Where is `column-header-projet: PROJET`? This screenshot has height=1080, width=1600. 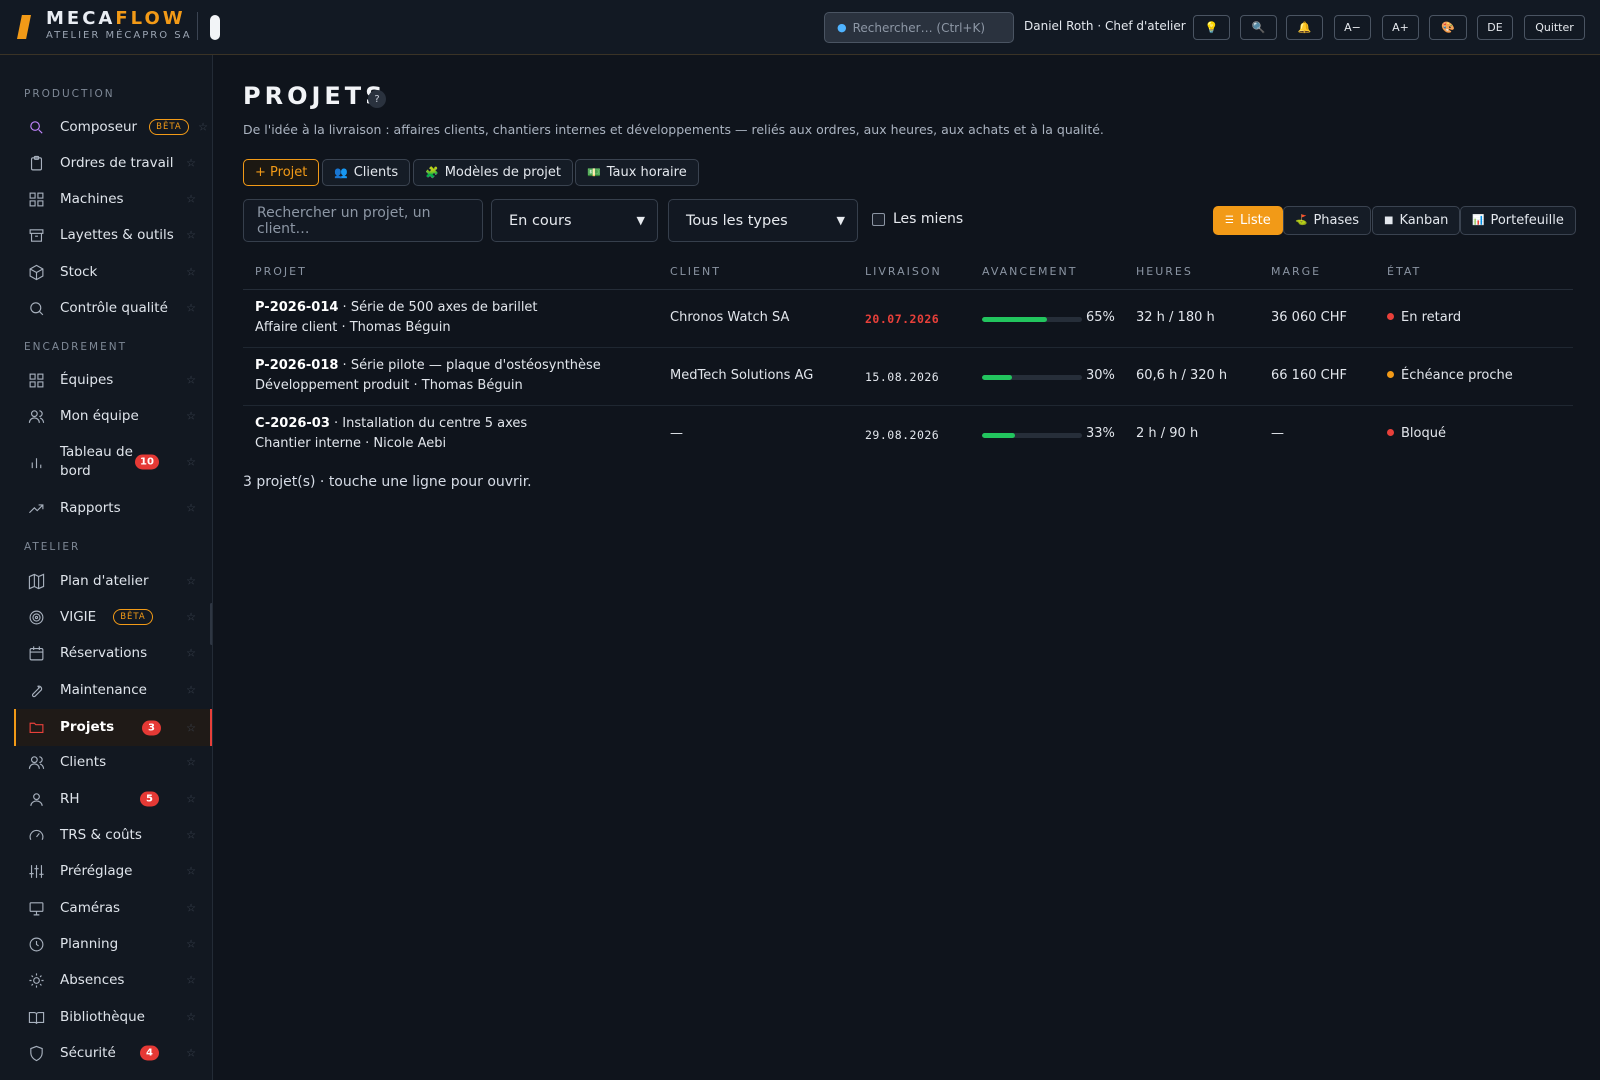 column-header-projet: PROJET is located at coordinates (281, 271).